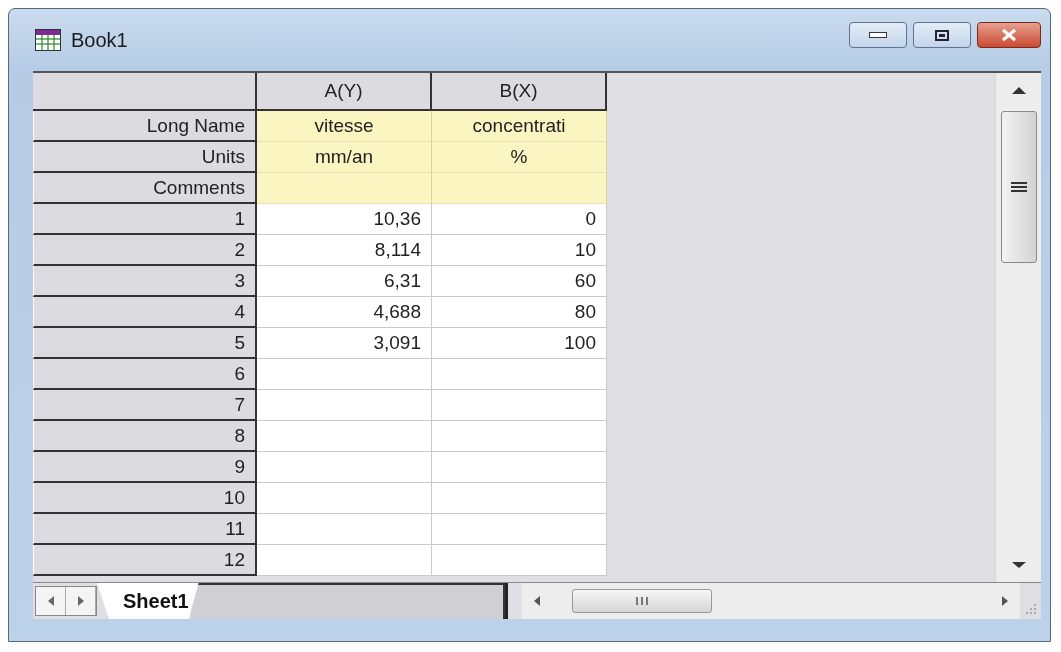 This screenshot has height=652, width=1061. Describe the element at coordinates (344, 219) in the screenshot. I see `table-cell: 10,36` at that location.